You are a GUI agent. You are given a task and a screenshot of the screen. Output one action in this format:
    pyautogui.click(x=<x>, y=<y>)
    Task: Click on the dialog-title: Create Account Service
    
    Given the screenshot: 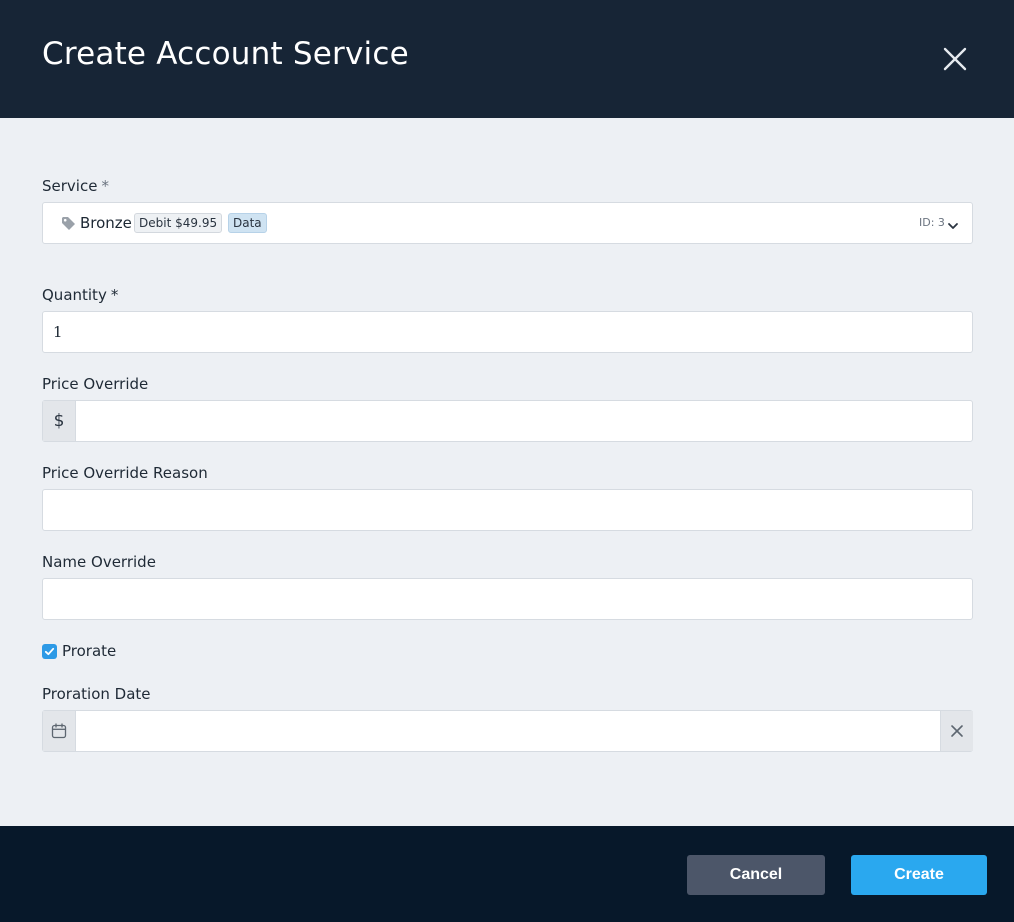 What is the action you would take?
    pyautogui.click(x=225, y=54)
    